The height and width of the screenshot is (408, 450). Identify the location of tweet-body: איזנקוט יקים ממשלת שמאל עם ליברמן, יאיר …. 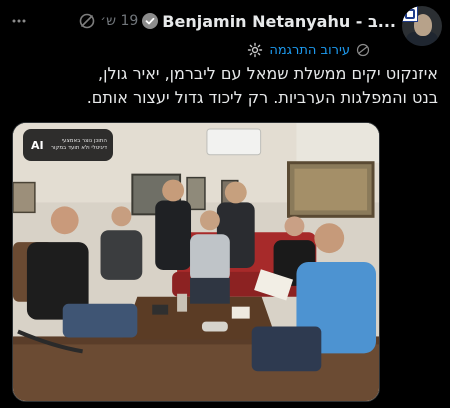
(224, 86).